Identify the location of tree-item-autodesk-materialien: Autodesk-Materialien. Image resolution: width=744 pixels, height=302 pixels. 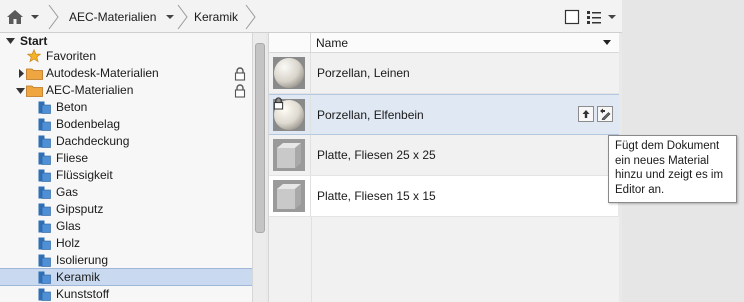
(126, 73).